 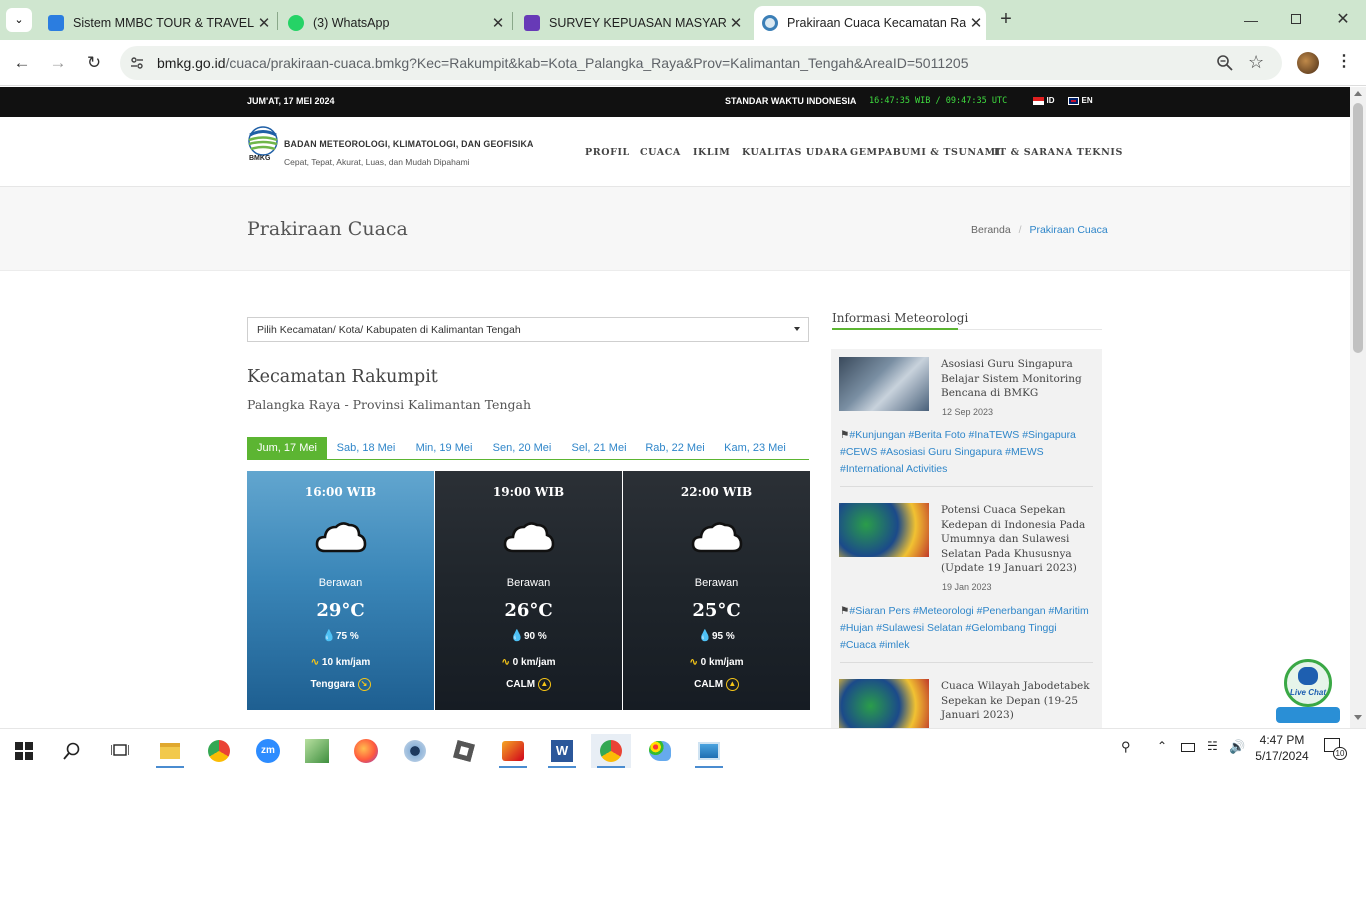 I want to click on tab-day-7: Kam, 23 Mei, so click(x=755, y=448).